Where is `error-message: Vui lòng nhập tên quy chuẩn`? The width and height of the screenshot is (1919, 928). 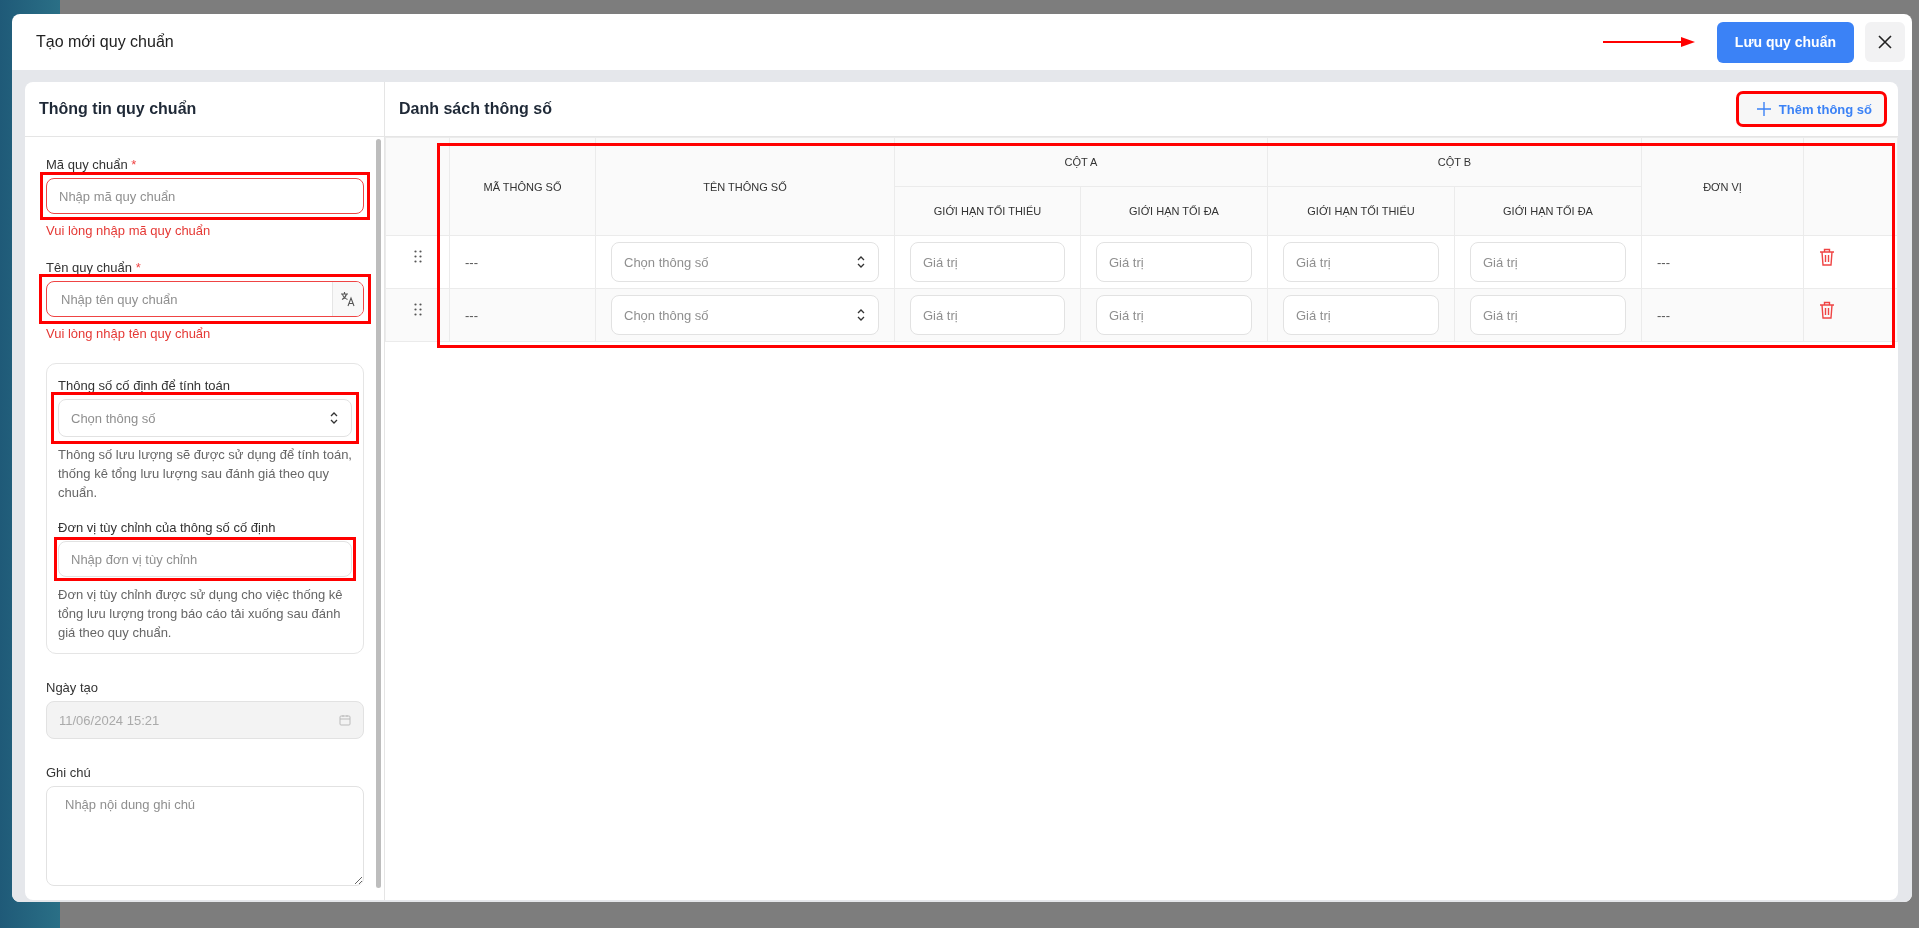 error-message: Vui lòng nhập tên quy chuẩn is located at coordinates (129, 333).